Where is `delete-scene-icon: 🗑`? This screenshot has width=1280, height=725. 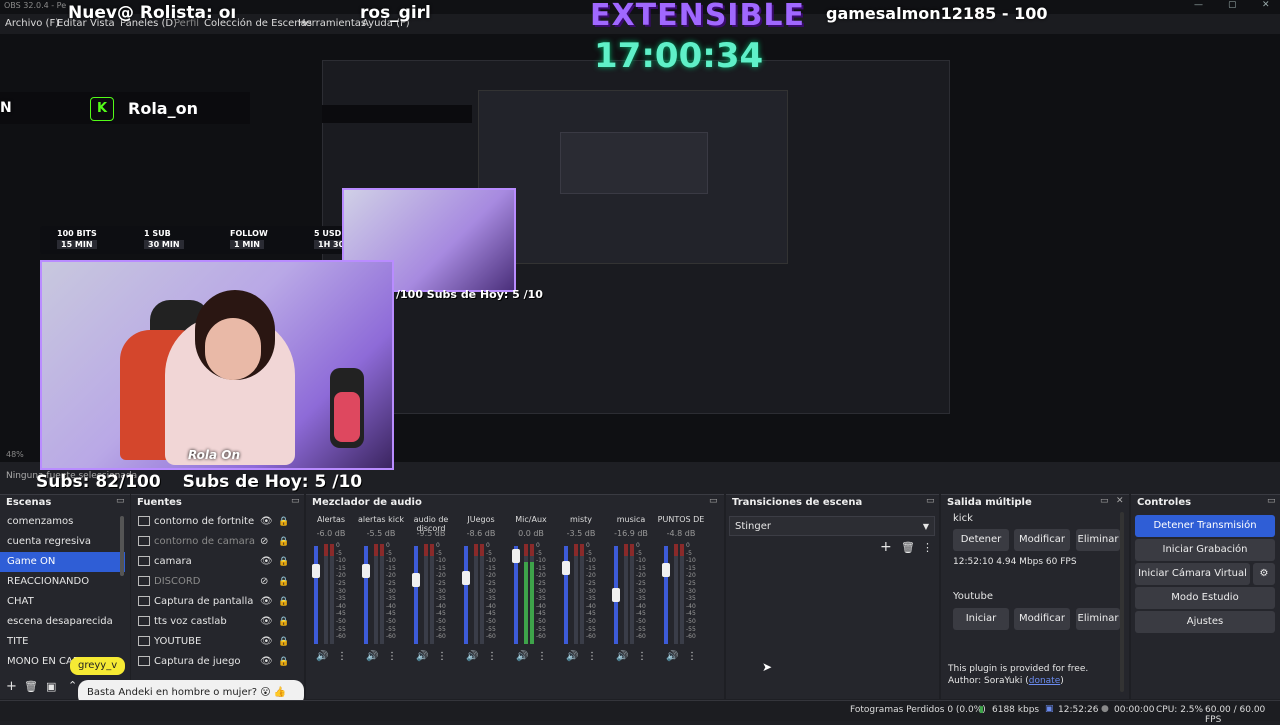
delete-scene-icon: 🗑 is located at coordinates (31, 686).